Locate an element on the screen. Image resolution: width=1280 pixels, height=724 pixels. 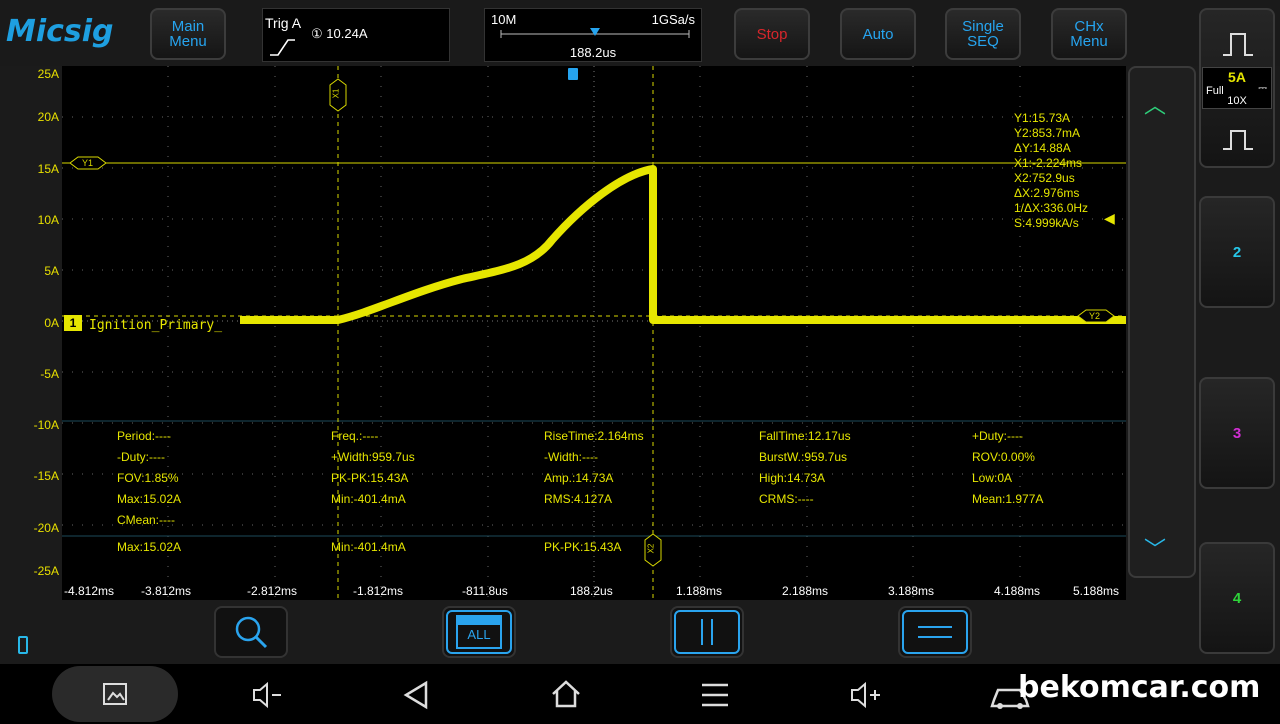
ch3-button: 3 is located at coordinates (1237, 433).